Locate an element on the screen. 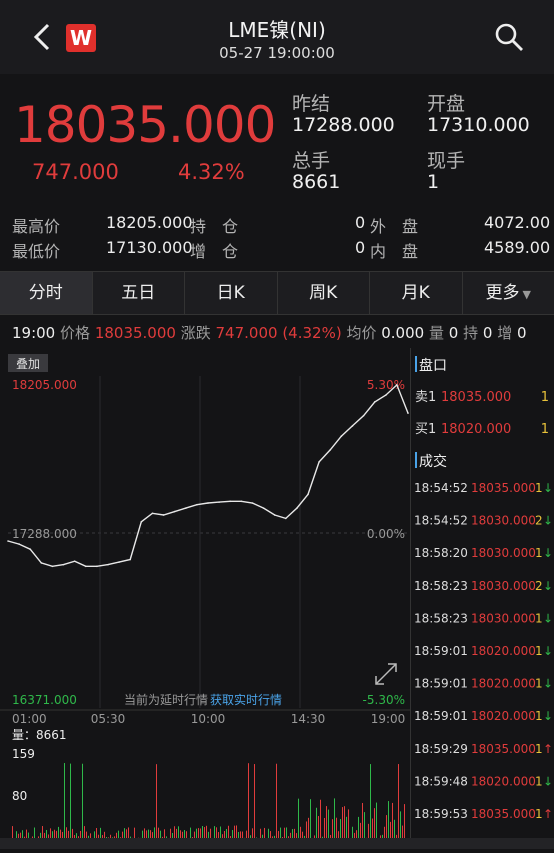 The height and width of the screenshot is (853, 554). order-book-marker is located at coordinates (416, 364).